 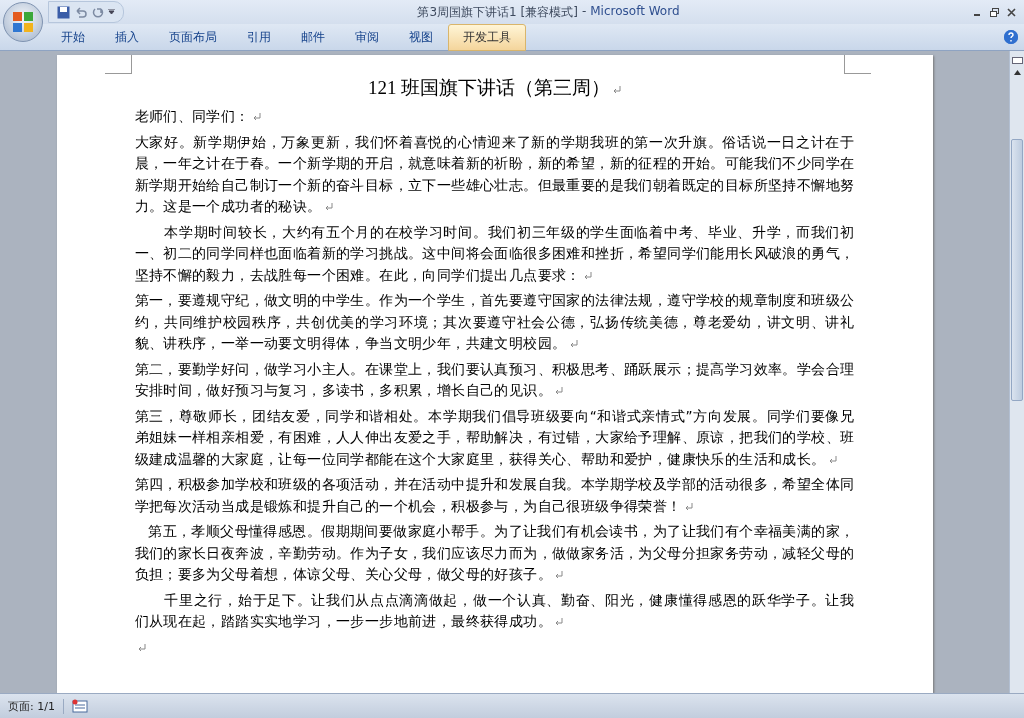 I want to click on undo-icon, so click(x=80, y=12).